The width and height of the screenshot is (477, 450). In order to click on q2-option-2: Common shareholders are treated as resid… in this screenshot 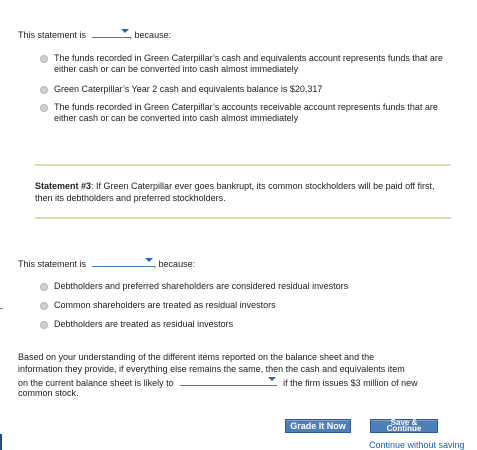, I will do `click(158, 305)`.